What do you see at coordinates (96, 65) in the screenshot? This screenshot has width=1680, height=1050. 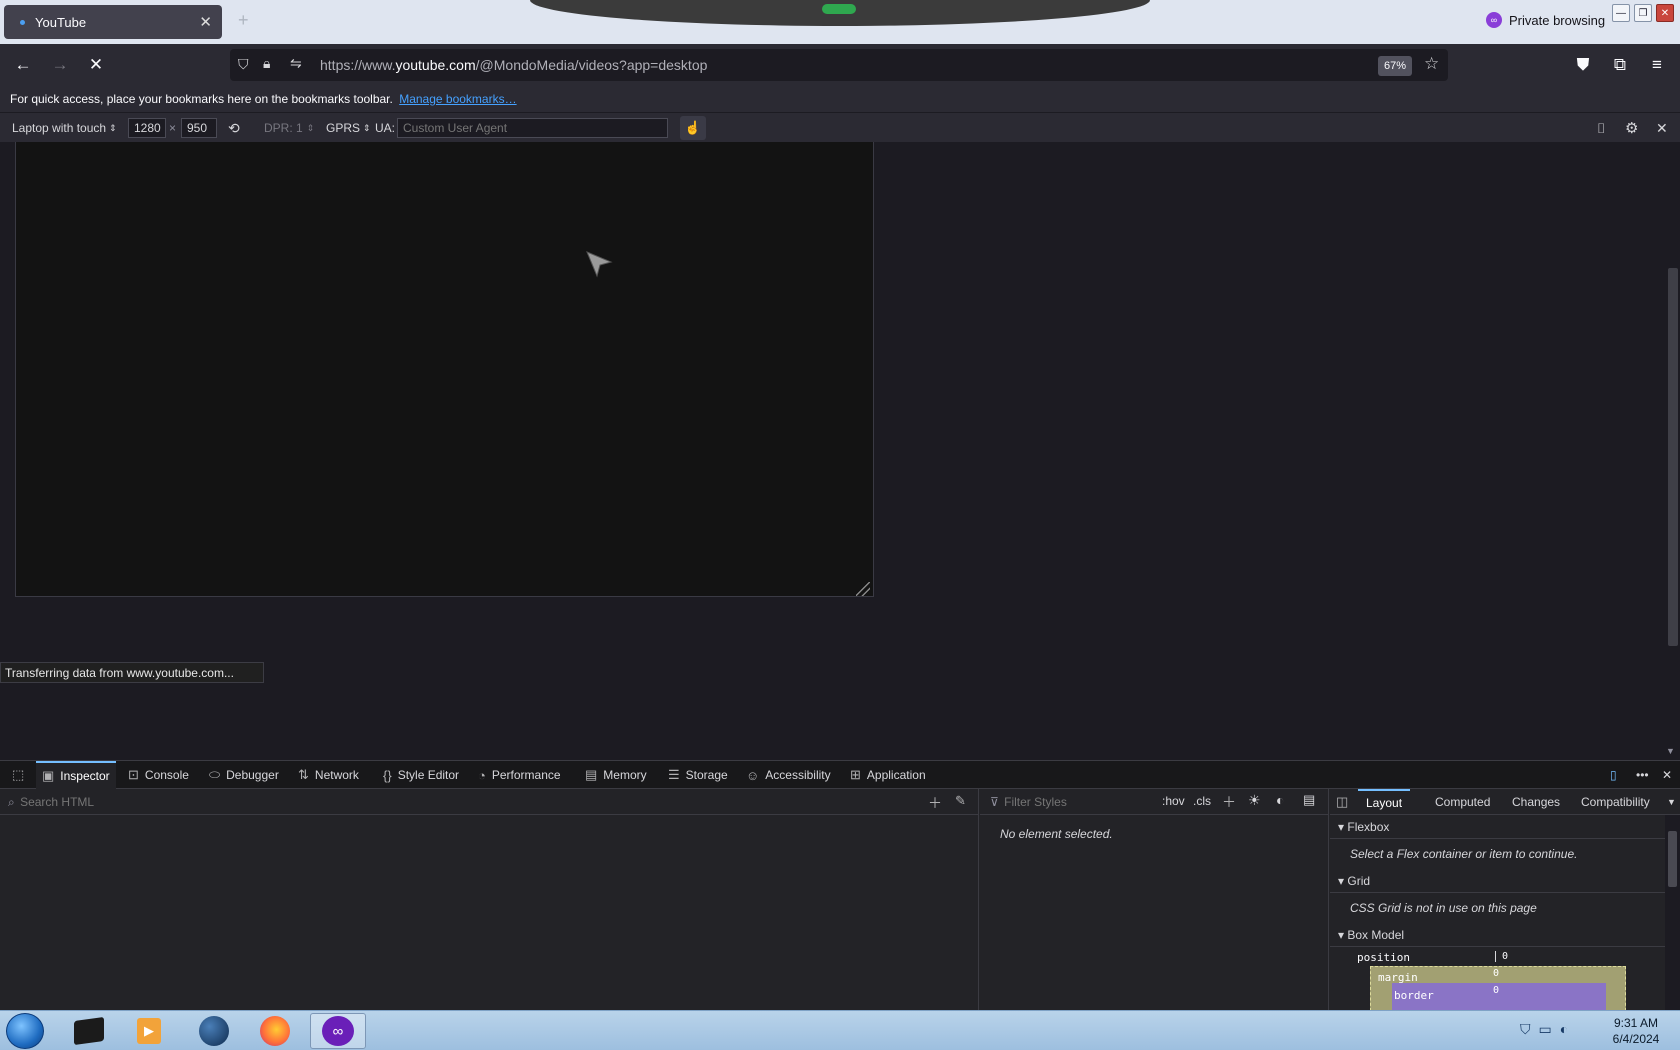 I see `stop-button: ✕` at bounding box center [96, 65].